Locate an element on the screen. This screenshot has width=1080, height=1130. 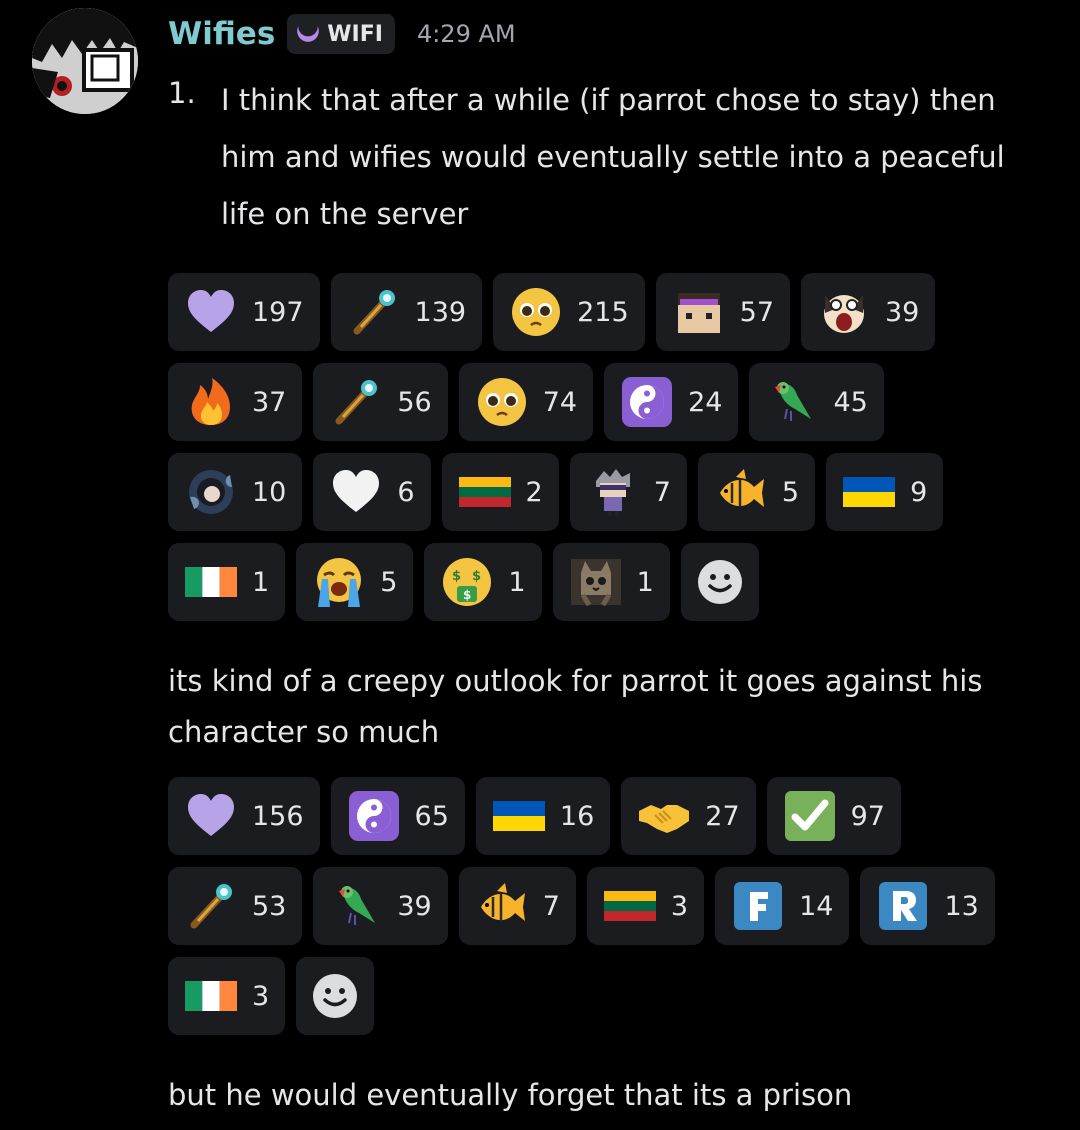
reaction-count: 1 is located at coordinates (645, 582).